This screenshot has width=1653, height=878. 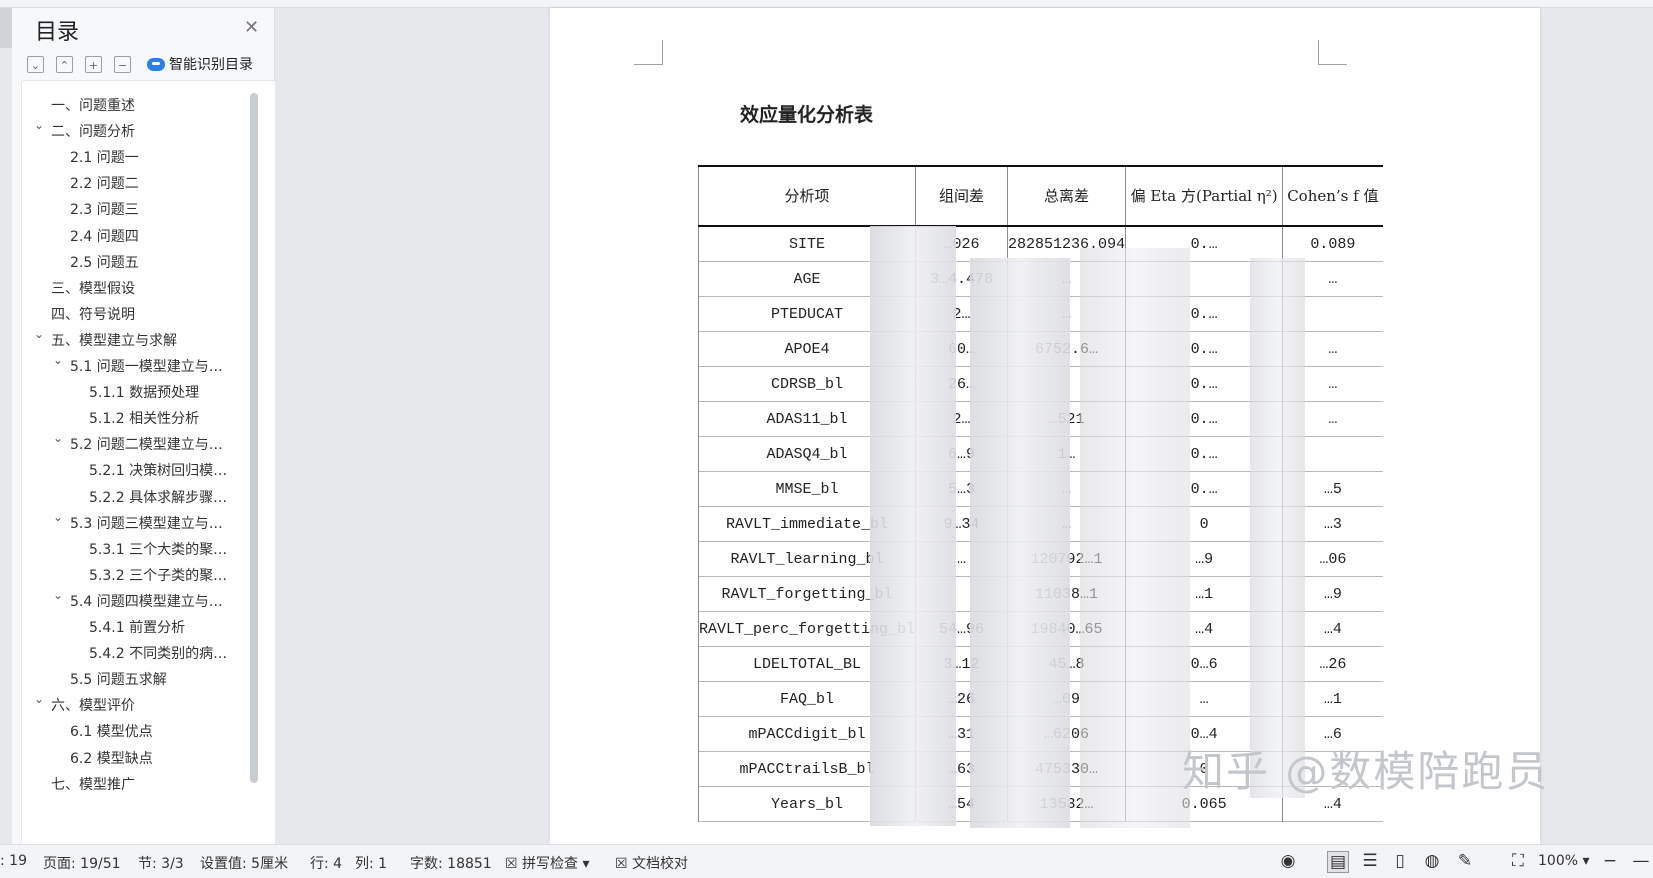 I want to click on header-cell: 组间差, so click(x=962, y=196).